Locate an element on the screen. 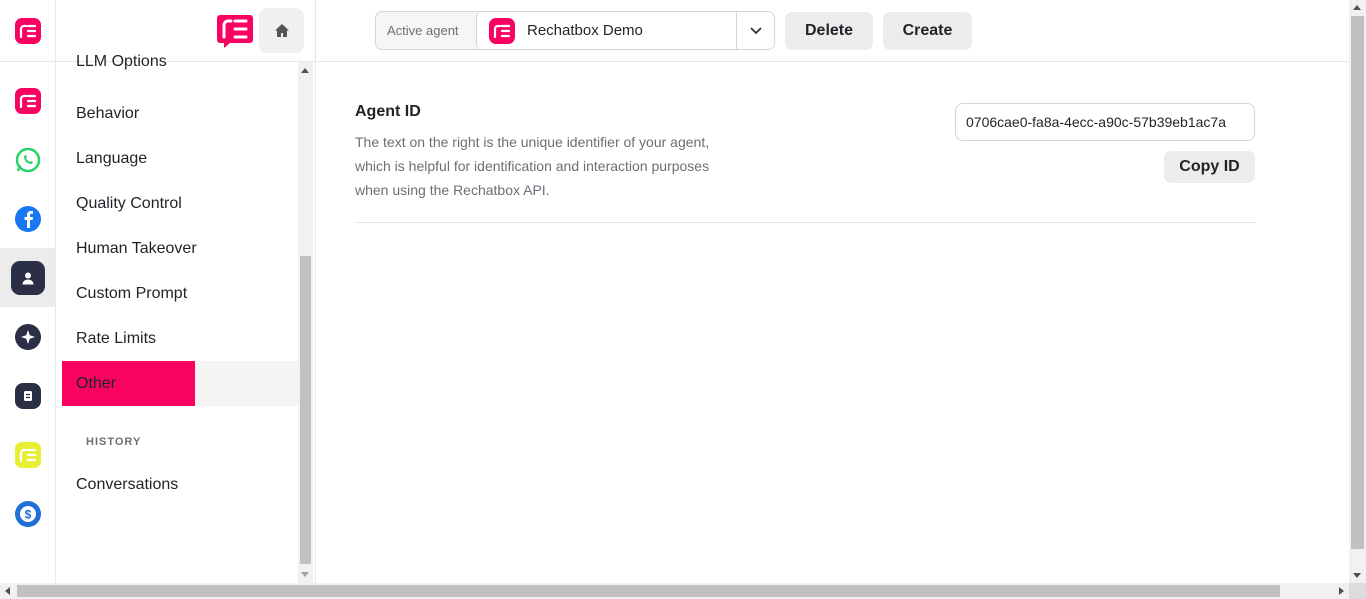 This screenshot has height=599, width=1366. rail-item-agent is located at coordinates (27, 277).